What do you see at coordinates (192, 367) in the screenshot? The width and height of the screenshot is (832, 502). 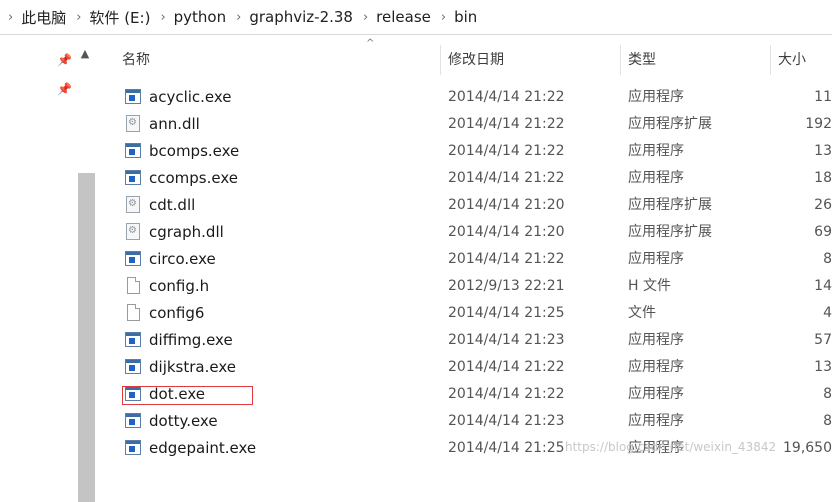 I see `file-name: dijkstra.exe` at bounding box center [192, 367].